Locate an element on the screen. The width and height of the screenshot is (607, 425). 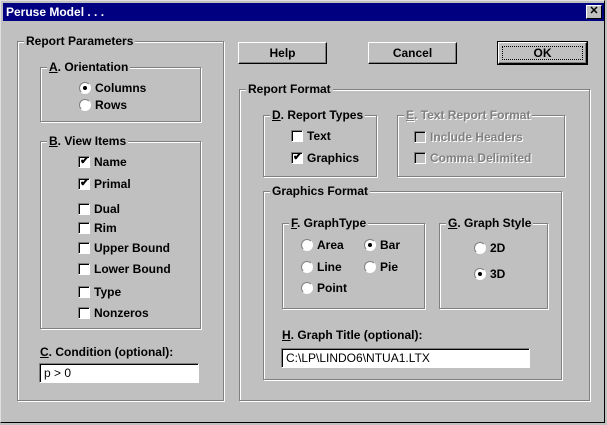
close-button: ✕ is located at coordinates (594, 12).